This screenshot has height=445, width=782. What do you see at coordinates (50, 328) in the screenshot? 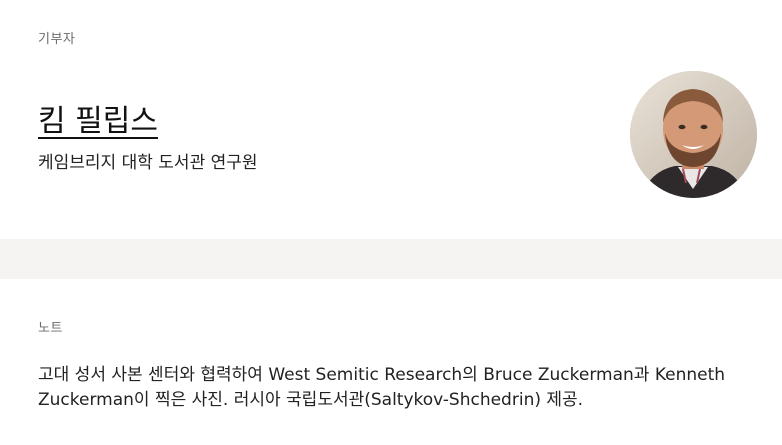
I see `notes-section-label: 노트` at bounding box center [50, 328].